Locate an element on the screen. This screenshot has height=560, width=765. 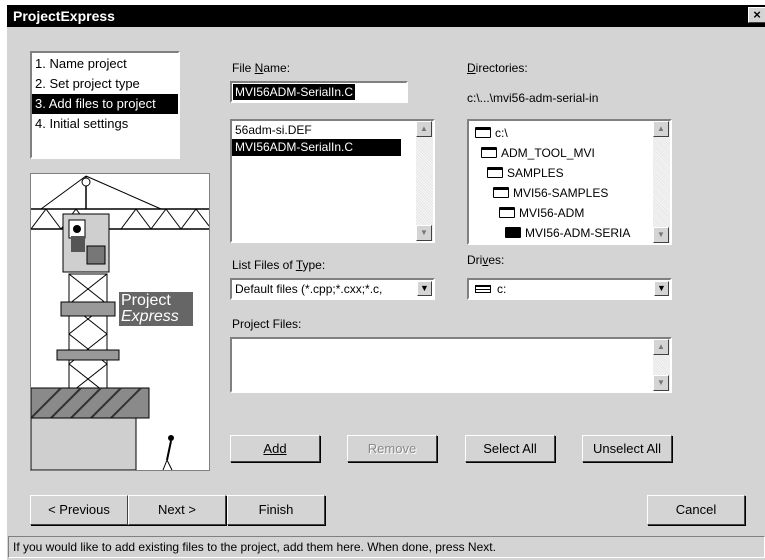
finish-button: Finish is located at coordinates (276, 510).